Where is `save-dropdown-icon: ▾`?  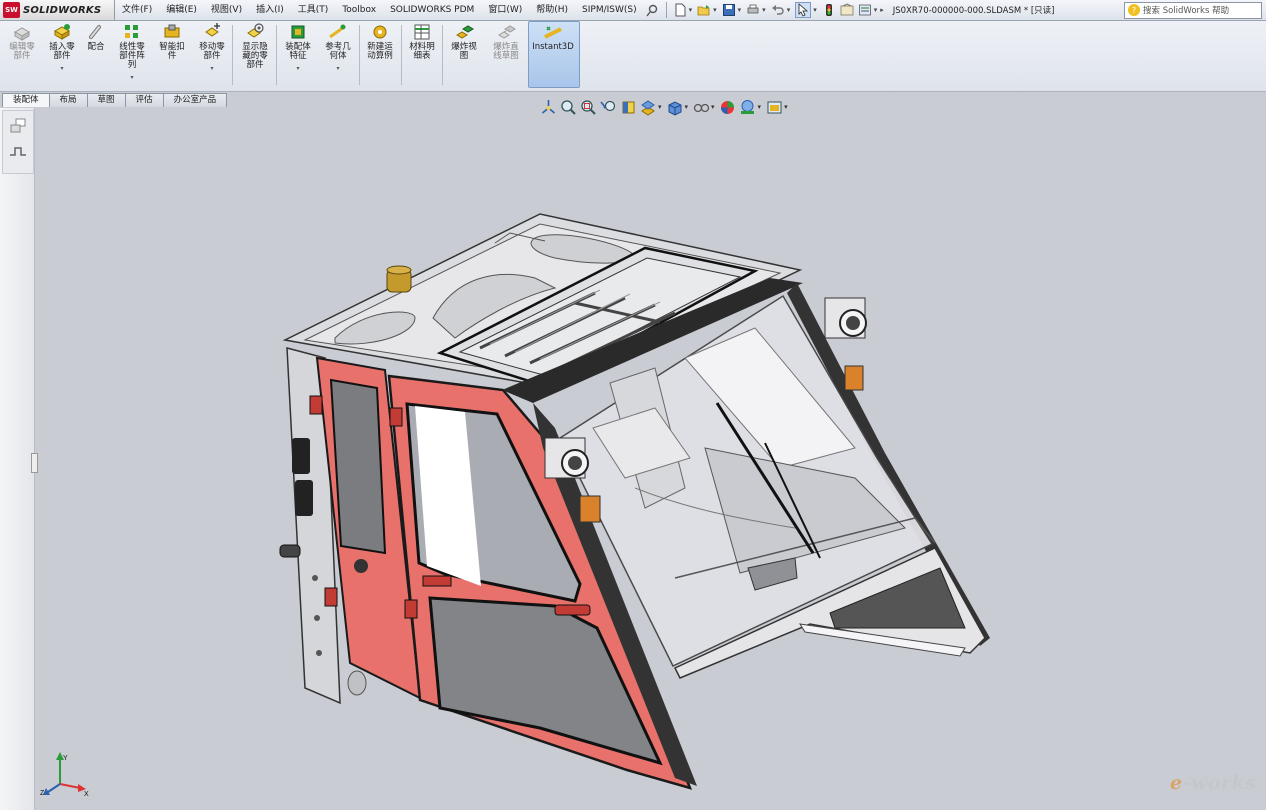 save-dropdown-icon: ▾ is located at coordinates (740, 10).